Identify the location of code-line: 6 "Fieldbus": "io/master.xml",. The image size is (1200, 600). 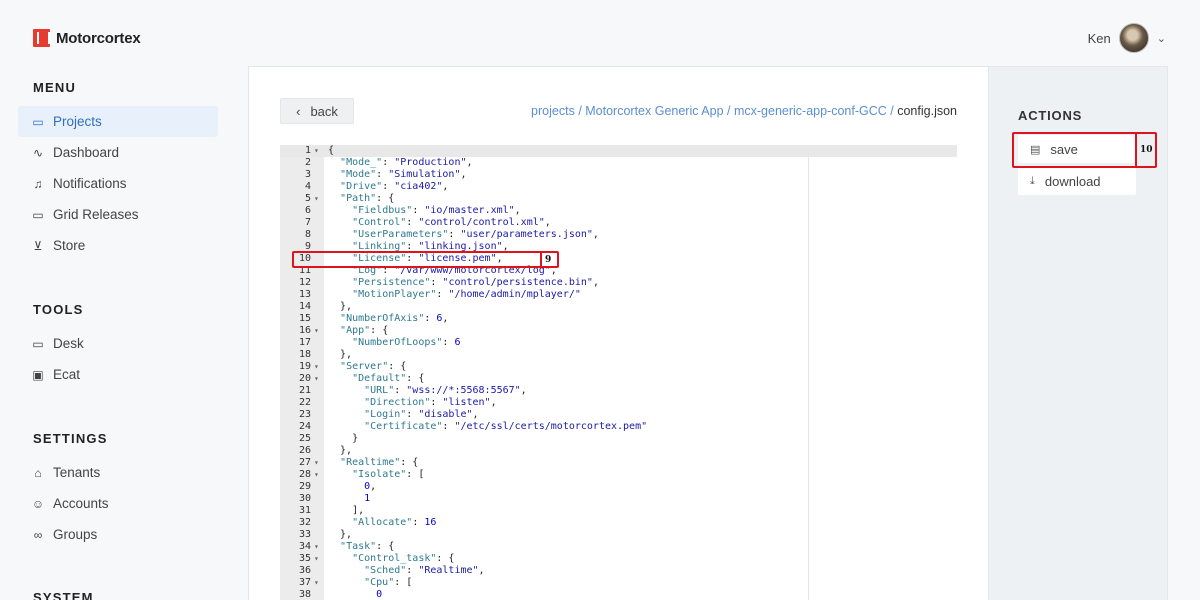
(618, 211).